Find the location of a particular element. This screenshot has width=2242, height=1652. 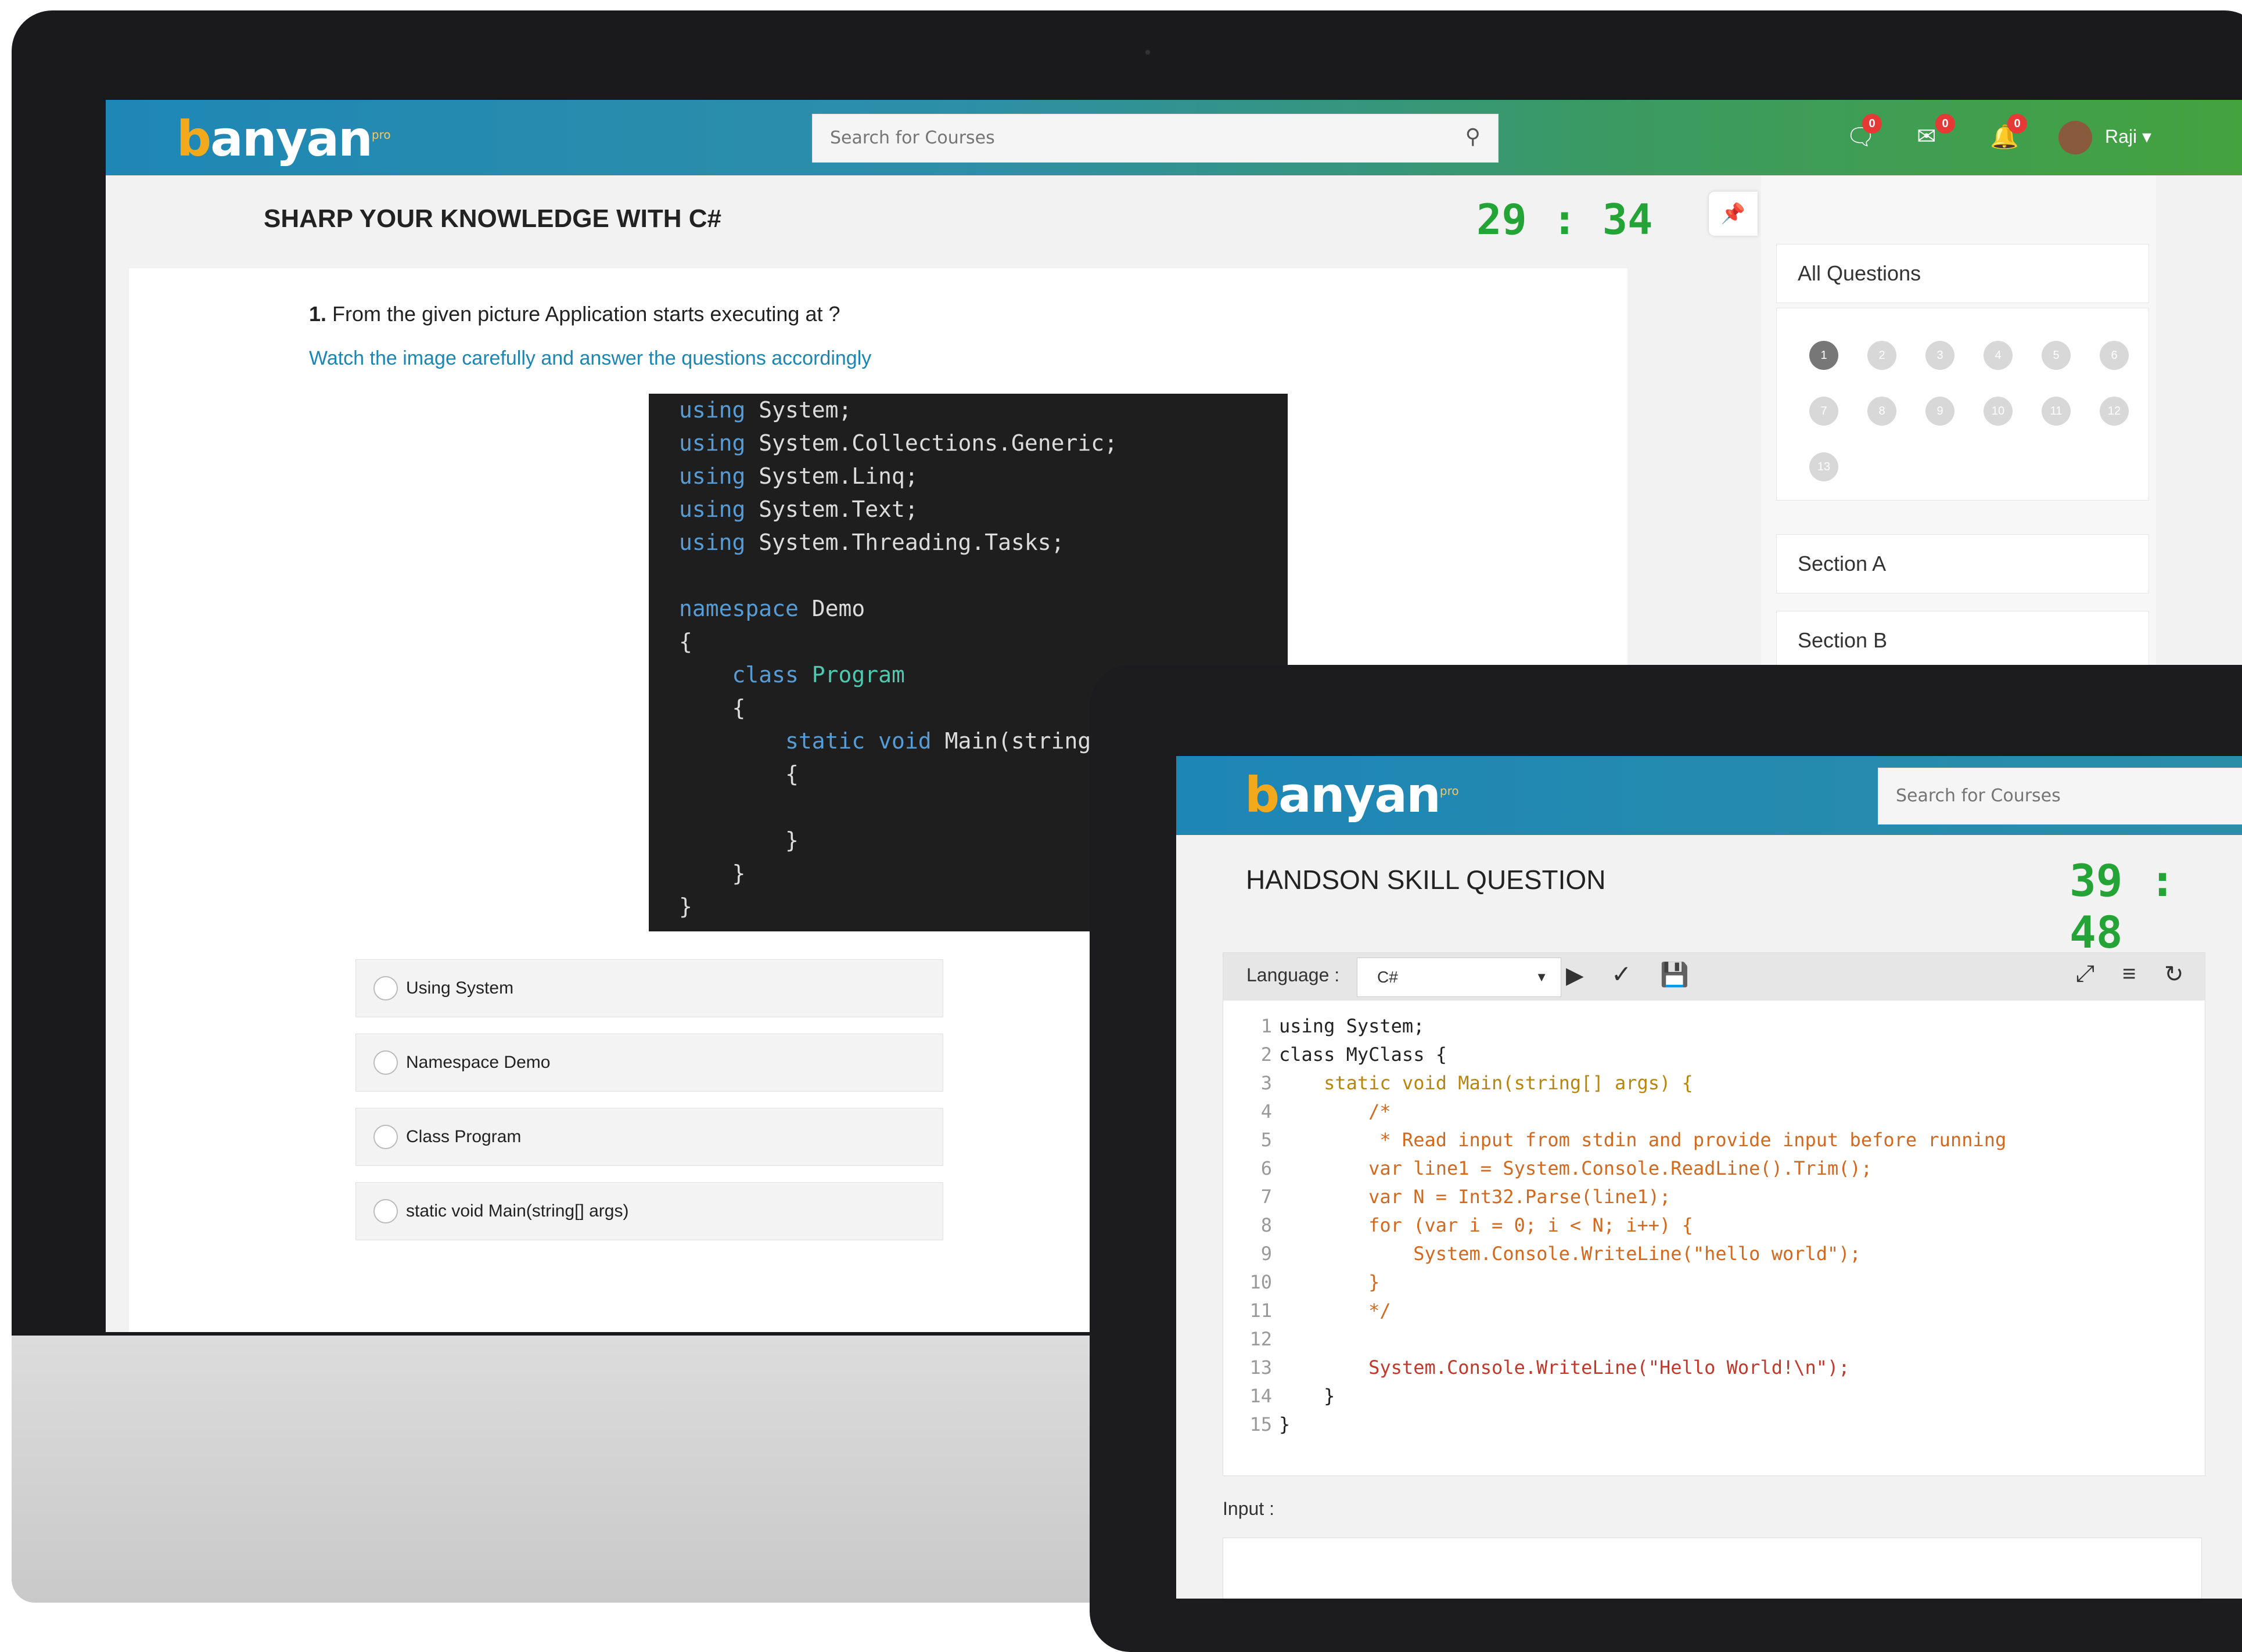

question-number-button: 4 is located at coordinates (1998, 355).